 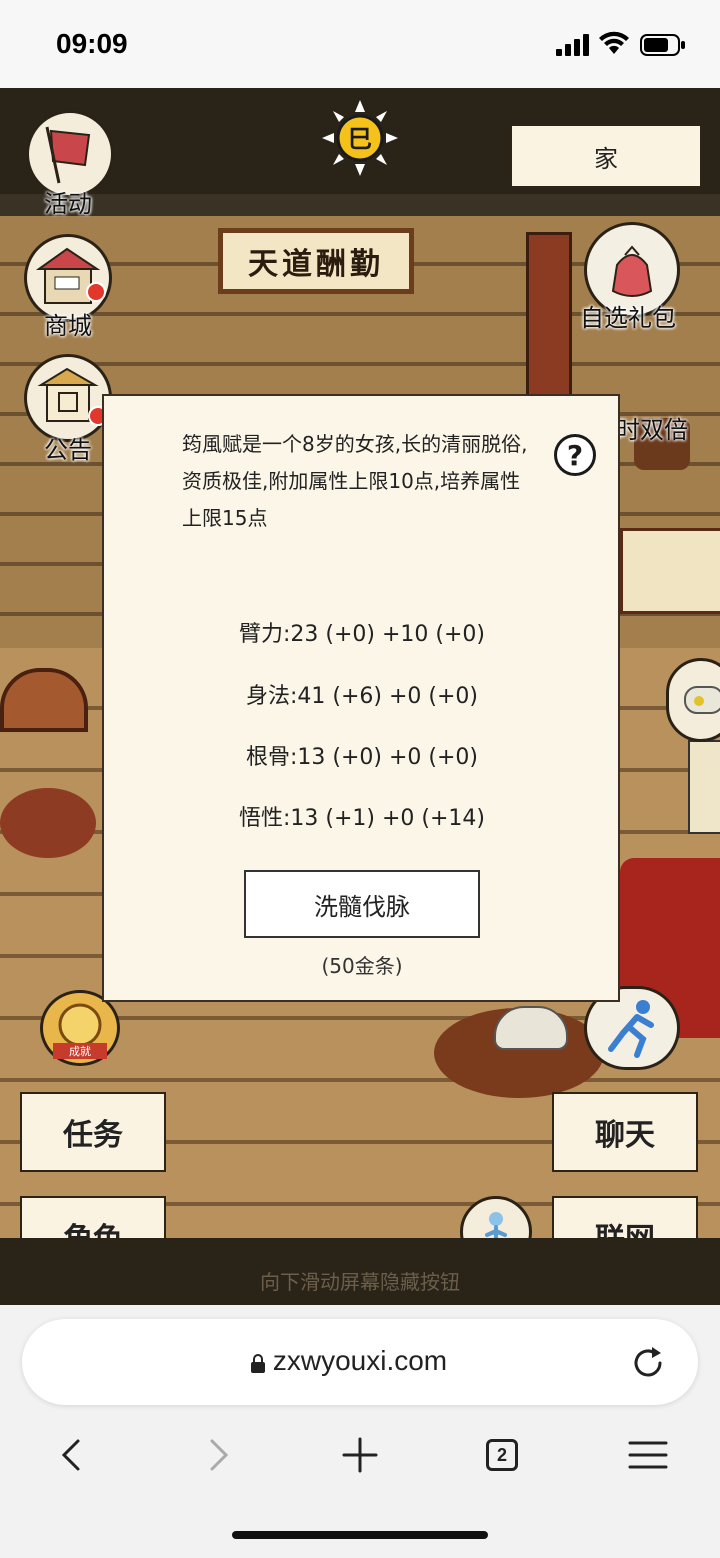 I want to click on svg-text: 成就, so click(x=80, y=1051).